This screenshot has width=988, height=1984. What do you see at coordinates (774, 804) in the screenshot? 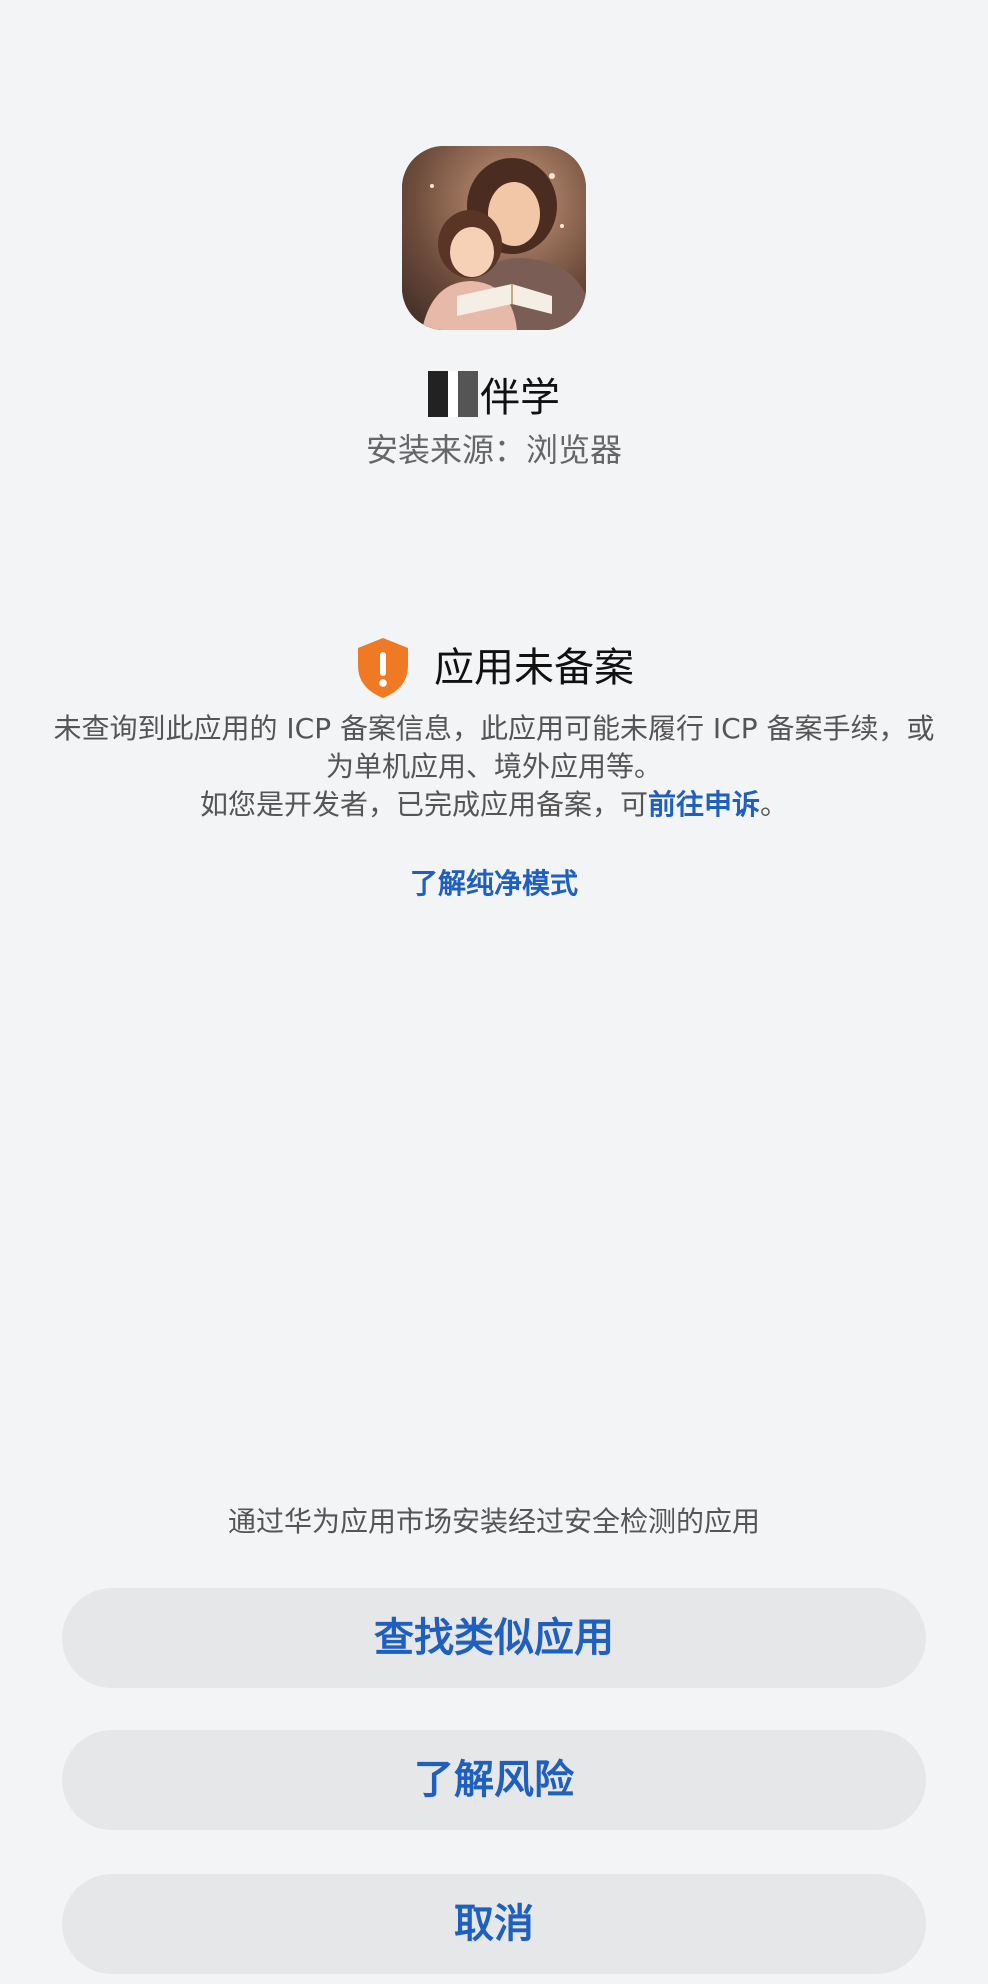
I see `appeal-suffix: 。` at bounding box center [774, 804].